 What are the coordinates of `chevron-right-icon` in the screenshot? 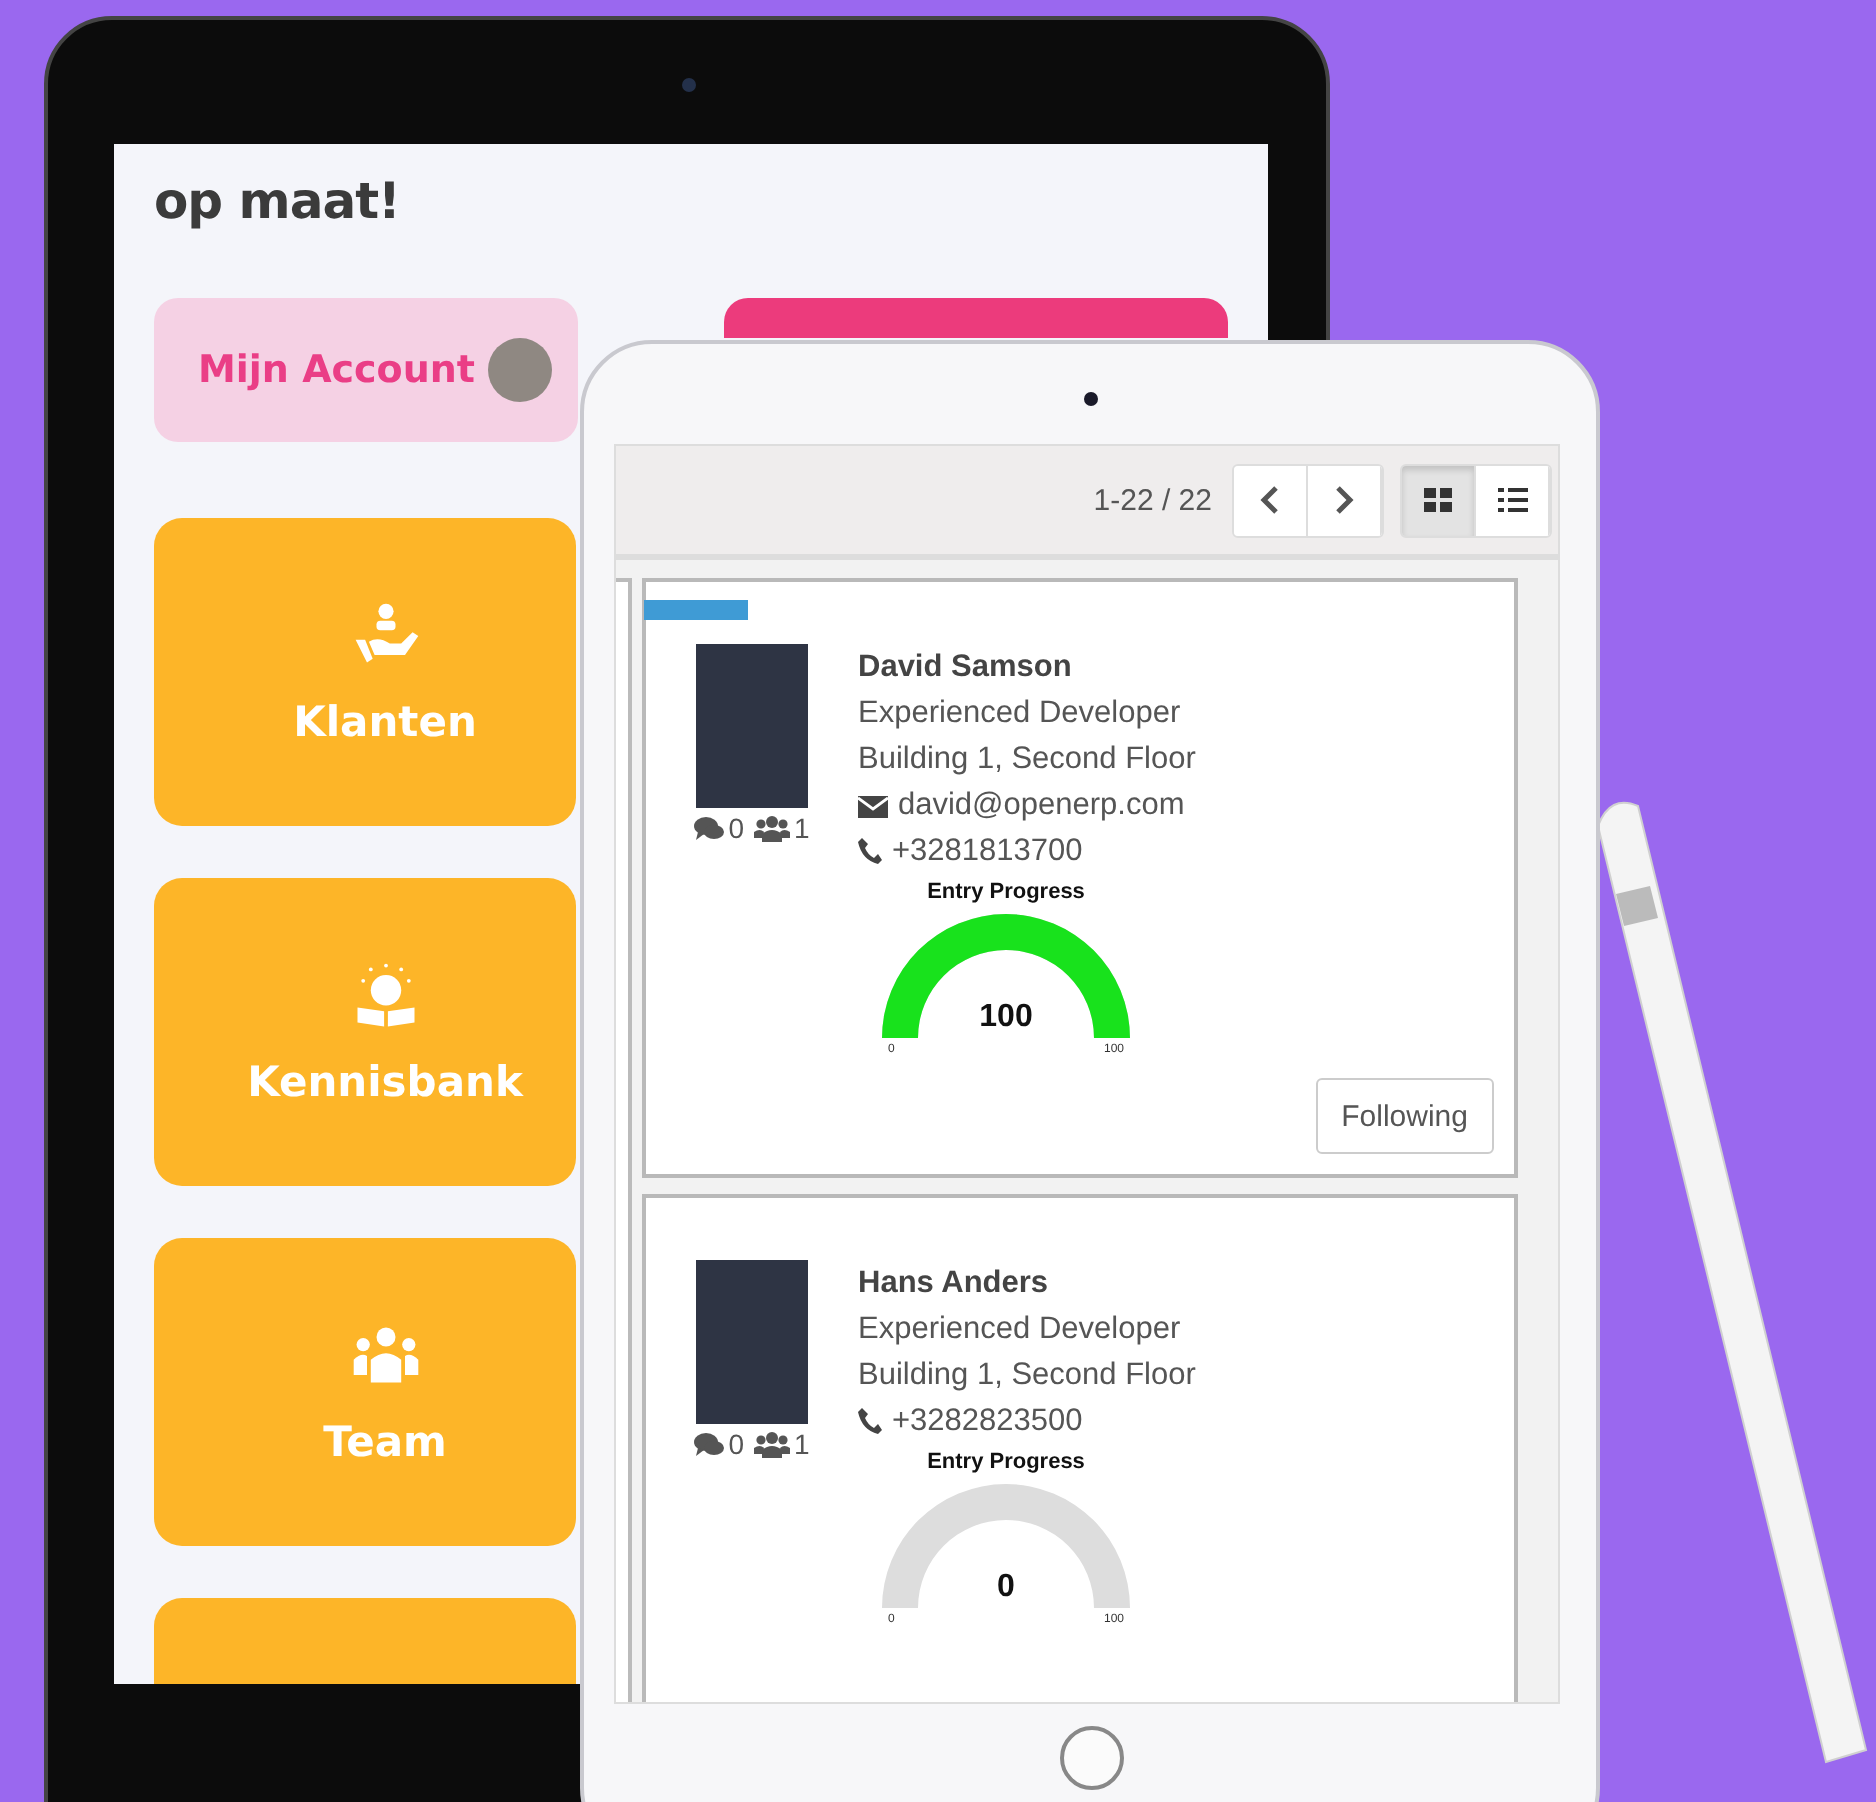 It's located at (1344, 500).